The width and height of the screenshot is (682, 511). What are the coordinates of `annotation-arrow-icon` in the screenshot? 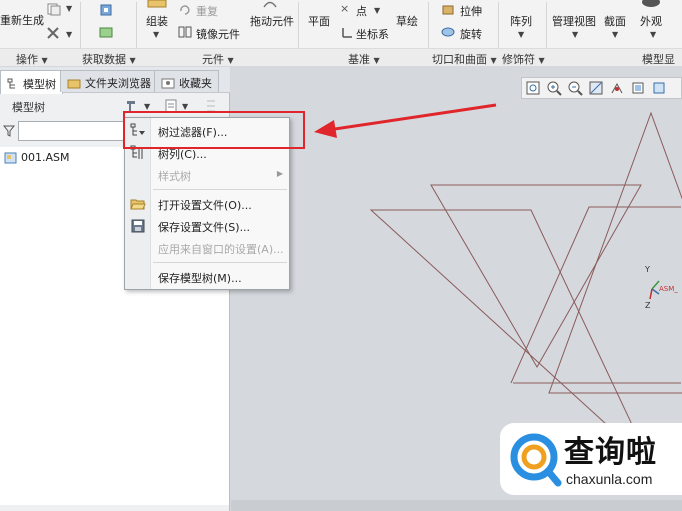 It's located at (405, 120).